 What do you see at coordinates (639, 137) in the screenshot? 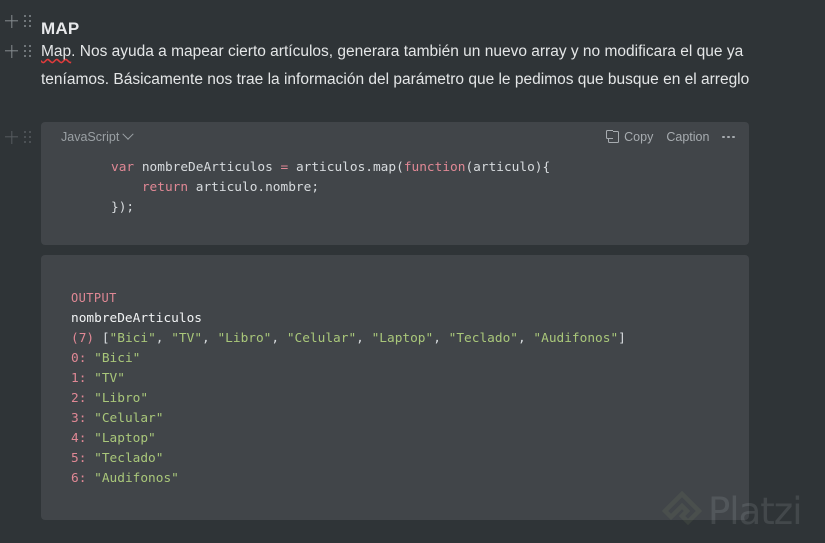
I see `copy-label: Copy` at bounding box center [639, 137].